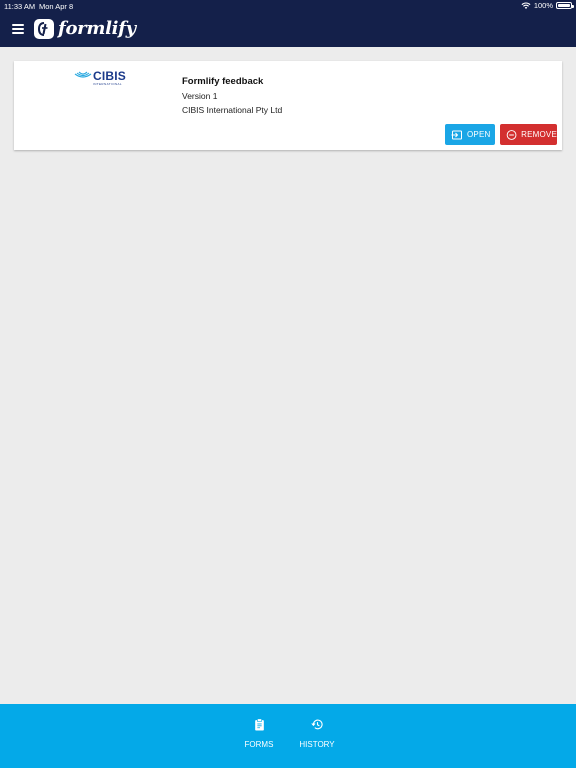 The image size is (576, 768). What do you see at coordinates (107, 84) in the screenshot?
I see `logo-subtext: INTERNATIONAL` at bounding box center [107, 84].